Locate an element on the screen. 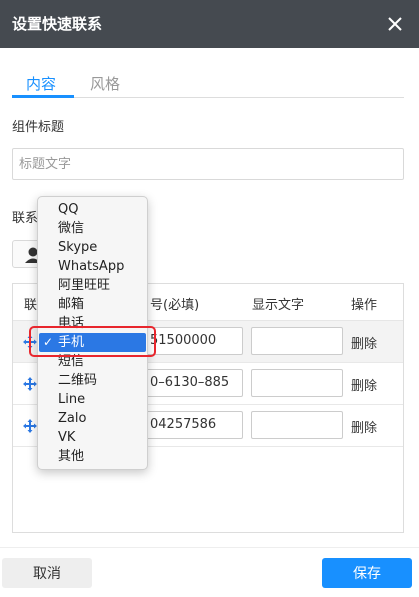 Image resolution: width=419 pixels, height=597 pixels. option-skype: Skype is located at coordinates (92, 247).